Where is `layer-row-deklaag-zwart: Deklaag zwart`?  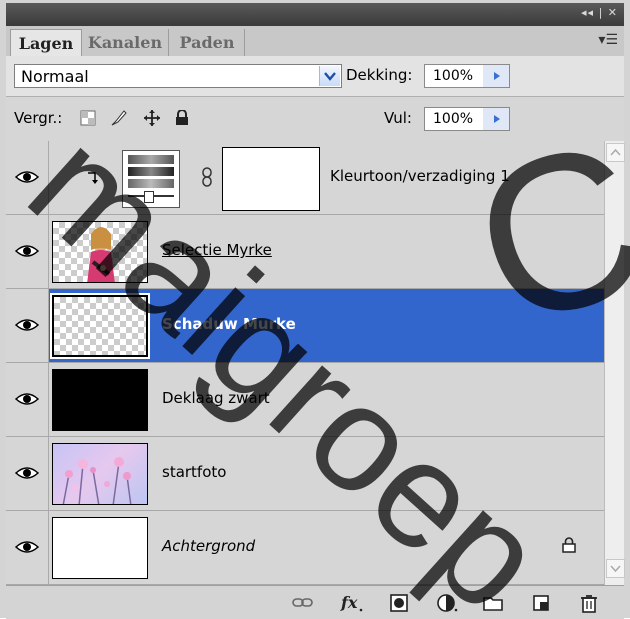
layer-row-deklaag-zwart: Deklaag zwart is located at coordinates (305, 400).